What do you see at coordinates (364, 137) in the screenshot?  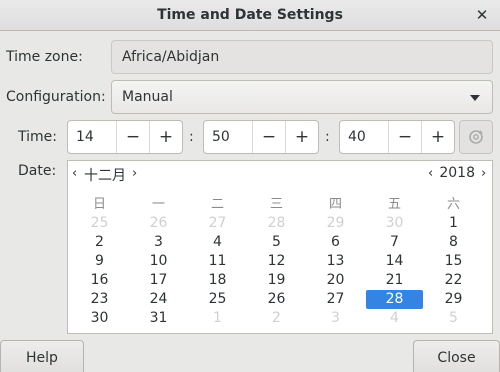 I see `seconds-input: 40` at bounding box center [364, 137].